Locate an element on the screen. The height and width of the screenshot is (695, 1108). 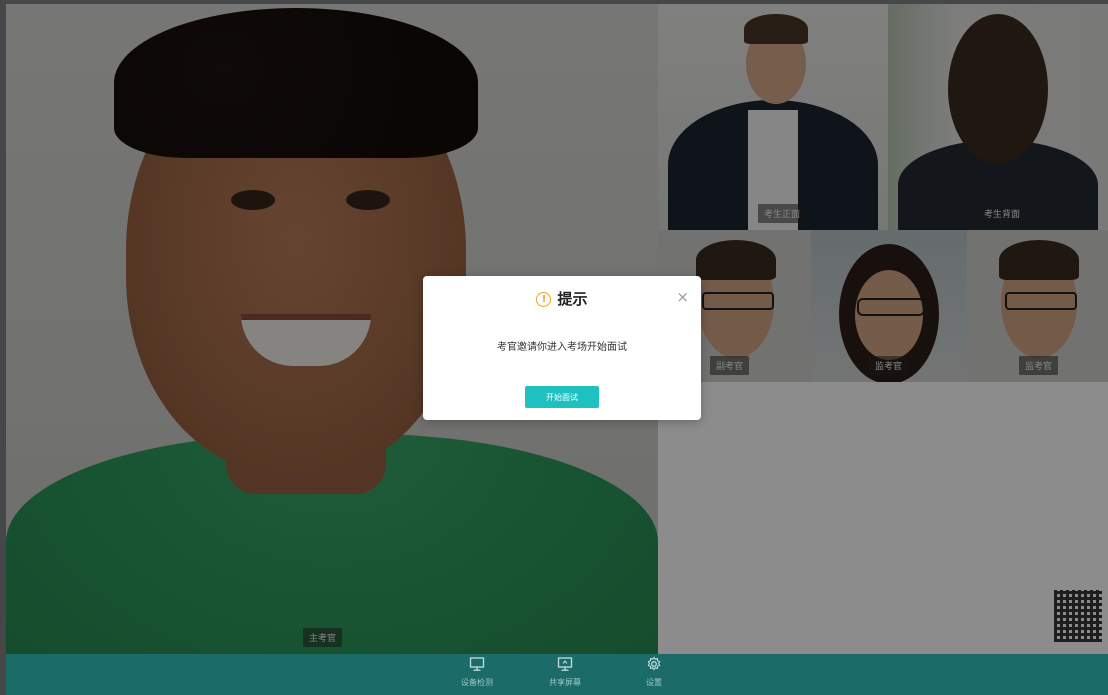
settings-button: 设置 is located at coordinates (654, 672).